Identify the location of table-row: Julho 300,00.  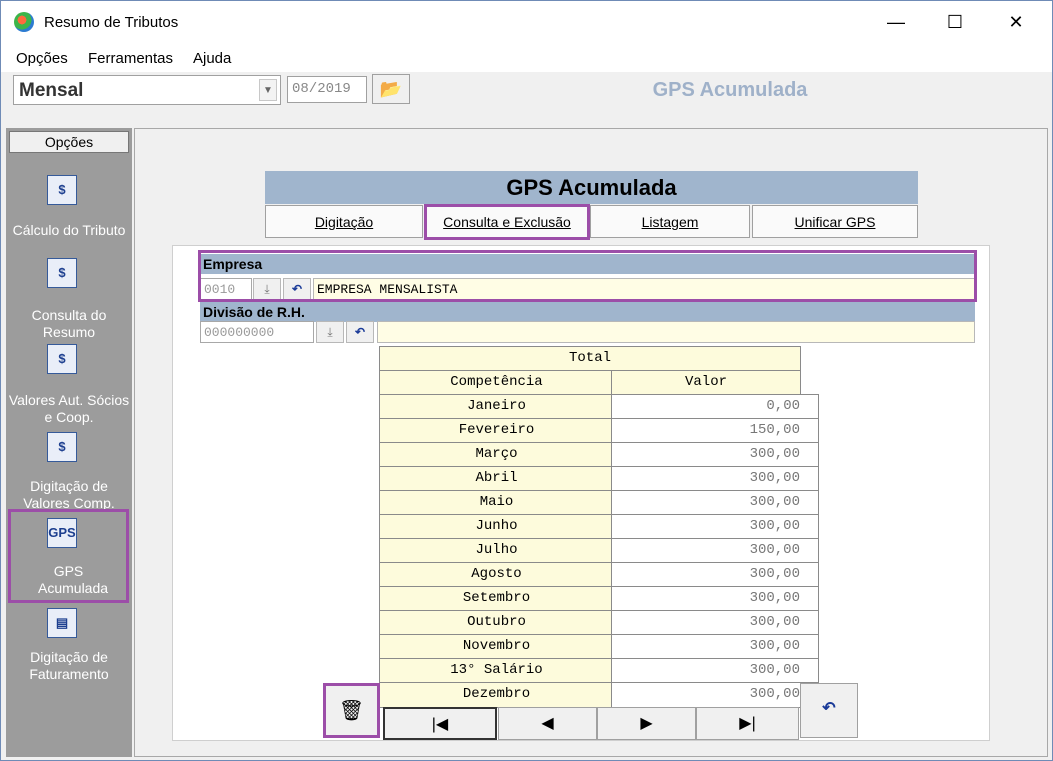
(599, 551).